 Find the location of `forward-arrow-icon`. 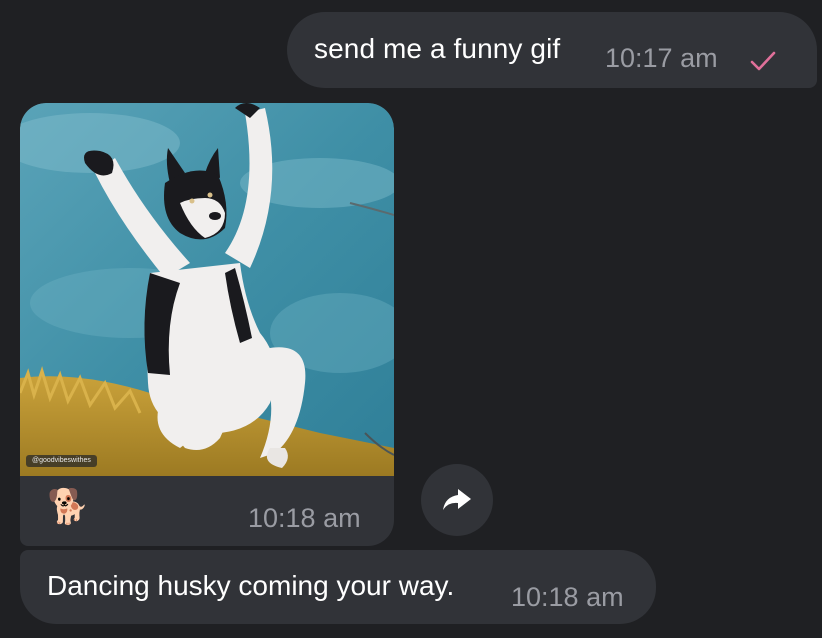

forward-arrow-icon is located at coordinates (457, 499).